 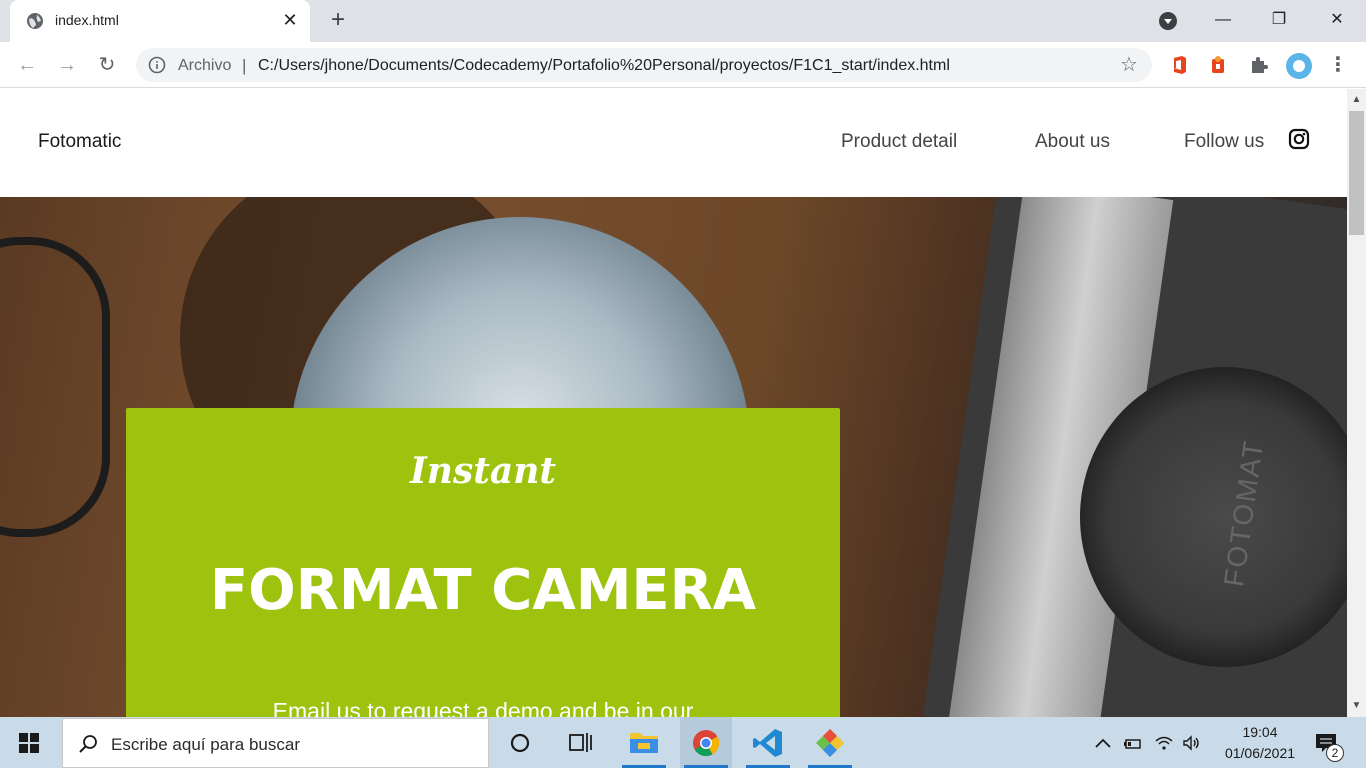 What do you see at coordinates (88, 744) in the screenshot?
I see `search-icon` at bounding box center [88, 744].